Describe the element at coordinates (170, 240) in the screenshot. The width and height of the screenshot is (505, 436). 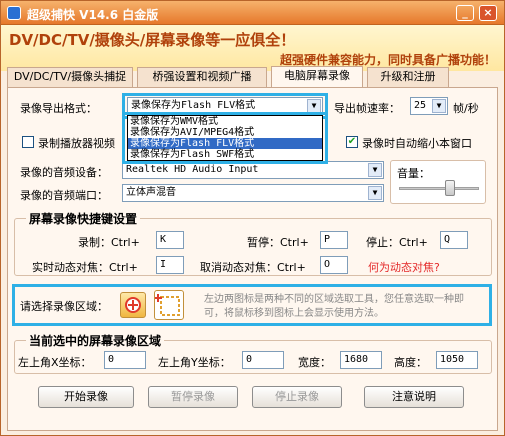
I see `record-hotkey-input: K` at that location.